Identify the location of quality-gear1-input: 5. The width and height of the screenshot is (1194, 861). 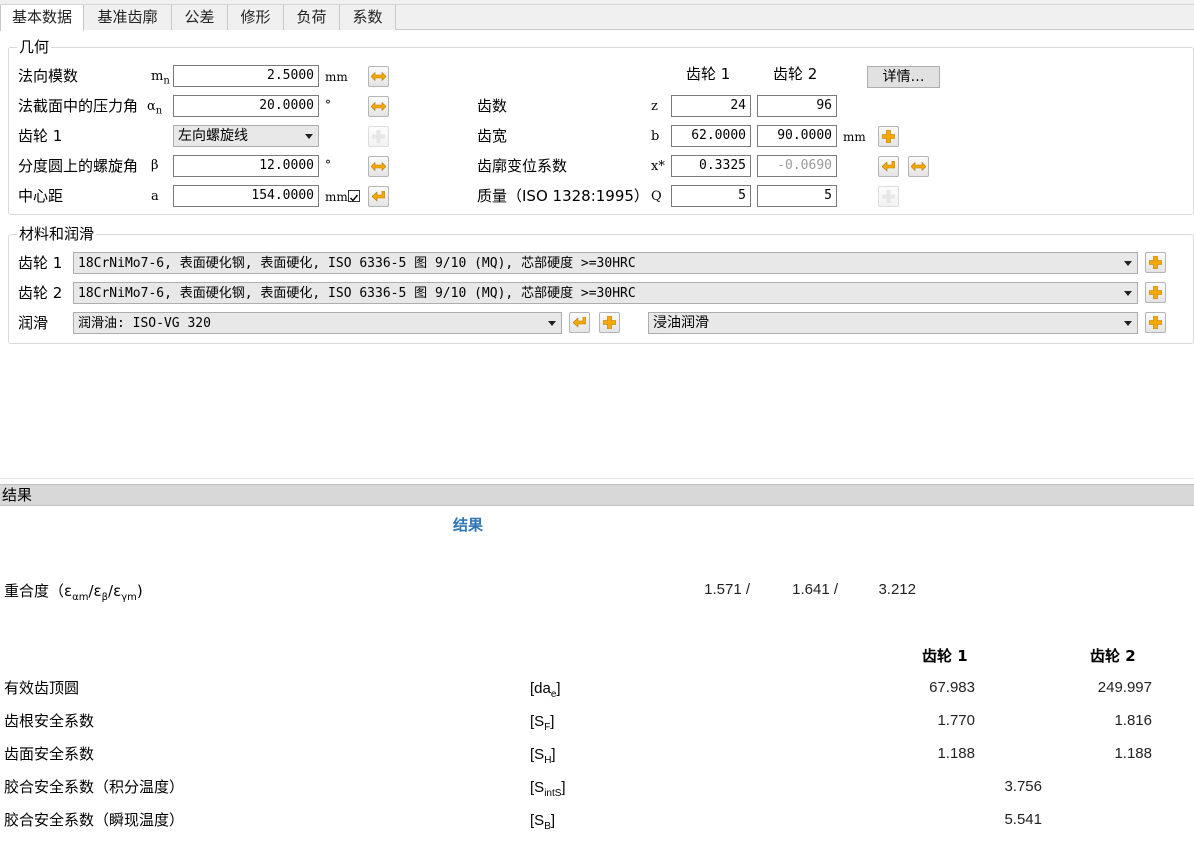
(711, 196).